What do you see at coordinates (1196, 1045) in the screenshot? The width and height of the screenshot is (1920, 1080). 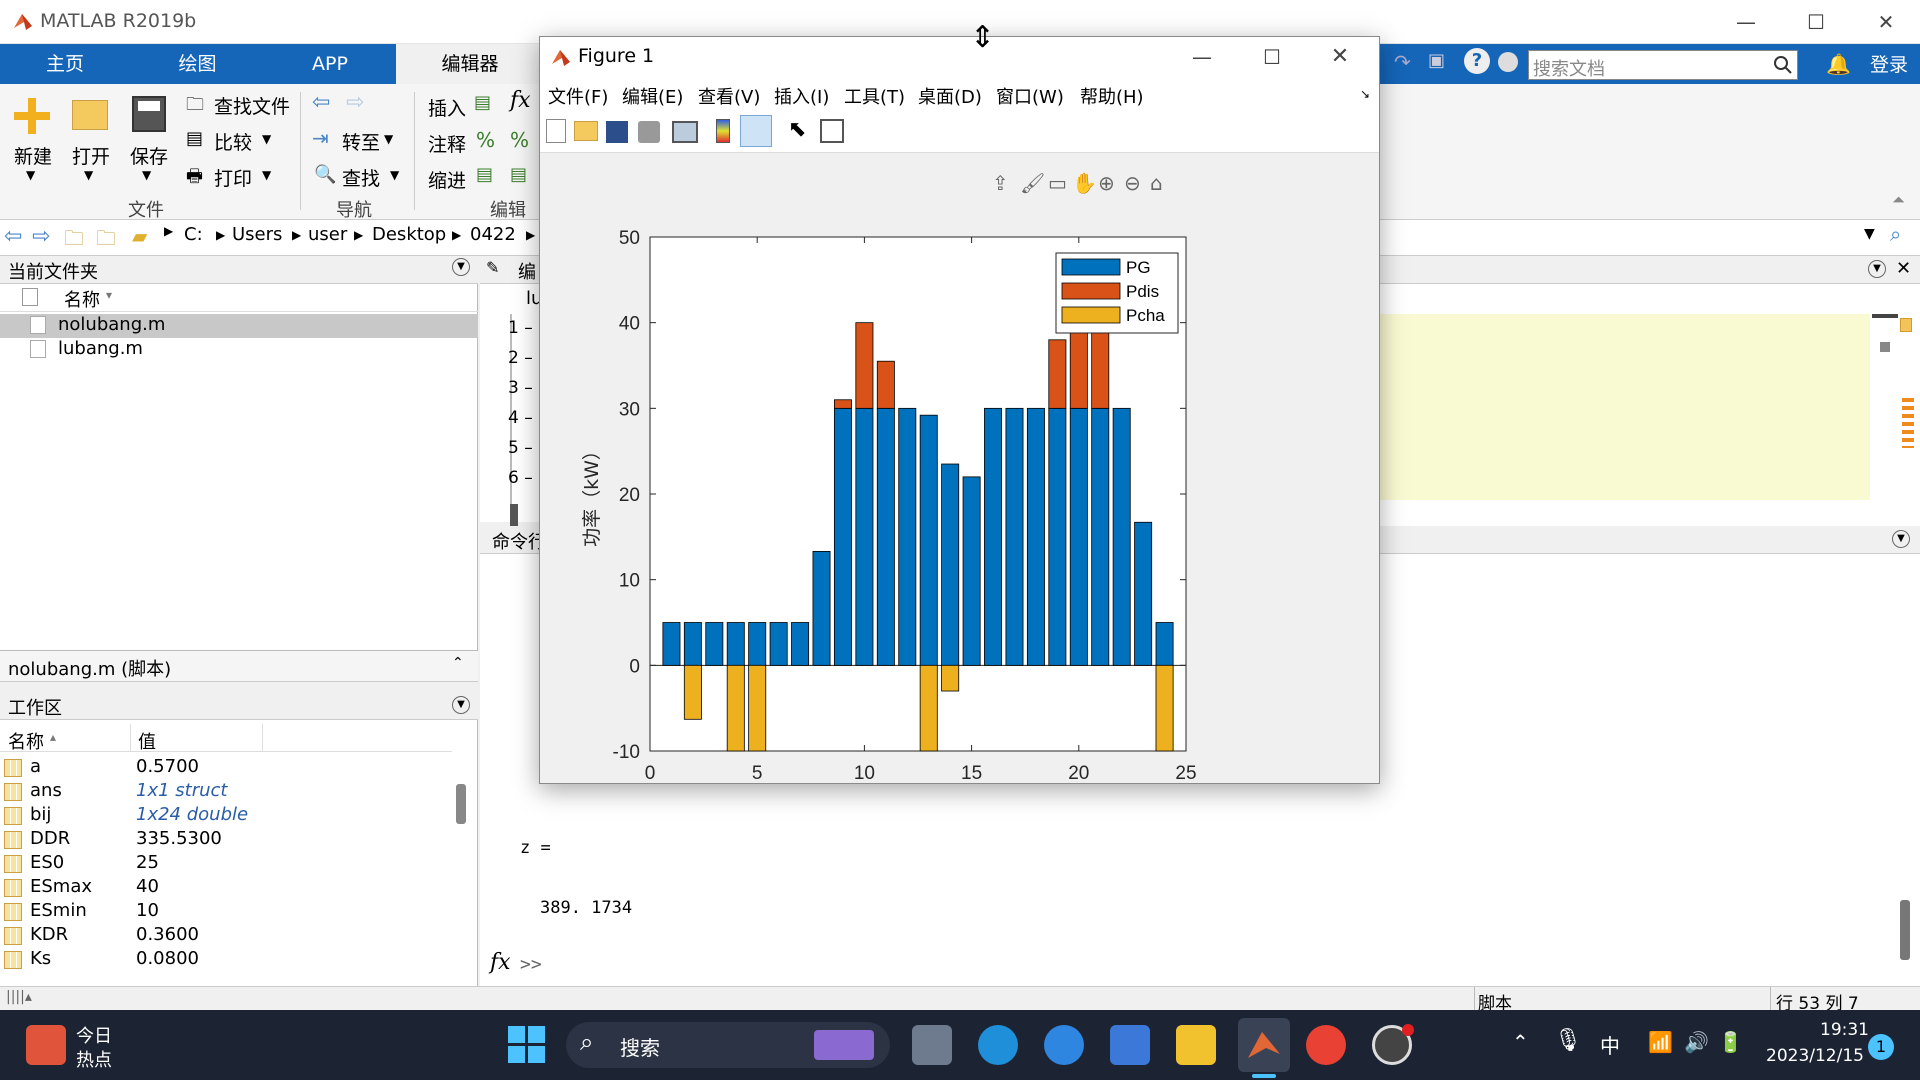 I see `file-explorer-icon` at bounding box center [1196, 1045].